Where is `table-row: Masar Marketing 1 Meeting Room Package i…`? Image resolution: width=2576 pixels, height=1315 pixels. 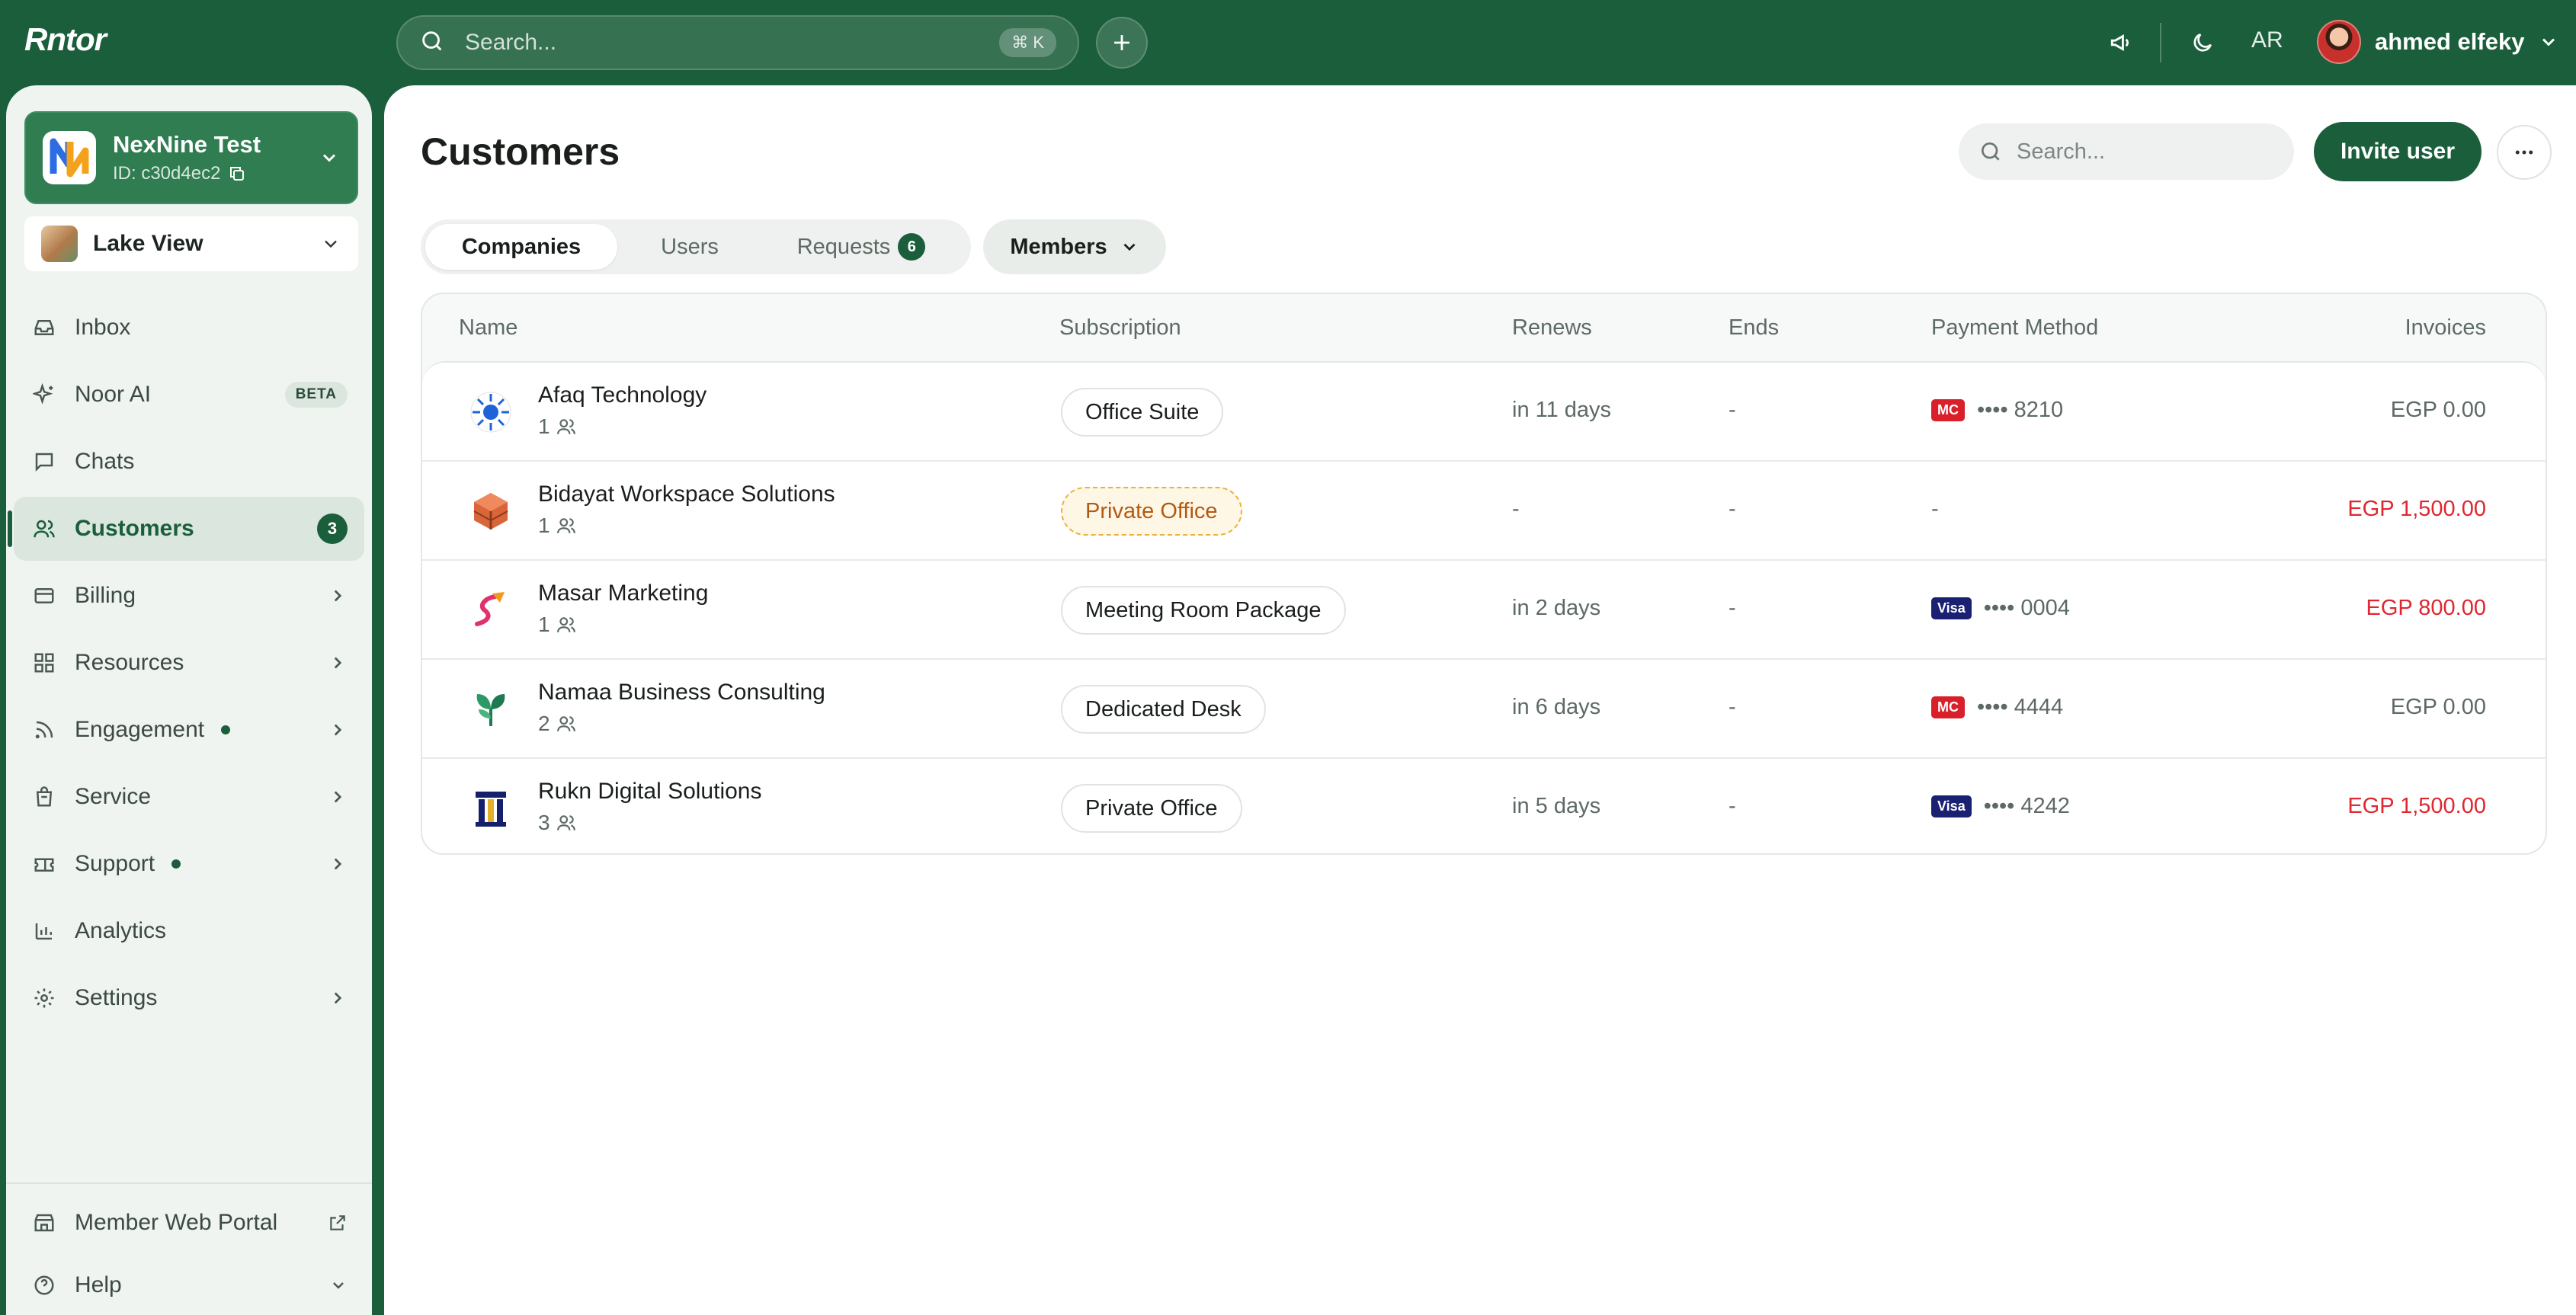 table-row: Masar Marketing 1 Meeting Room Package i… is located at coordinates (1484, 610).